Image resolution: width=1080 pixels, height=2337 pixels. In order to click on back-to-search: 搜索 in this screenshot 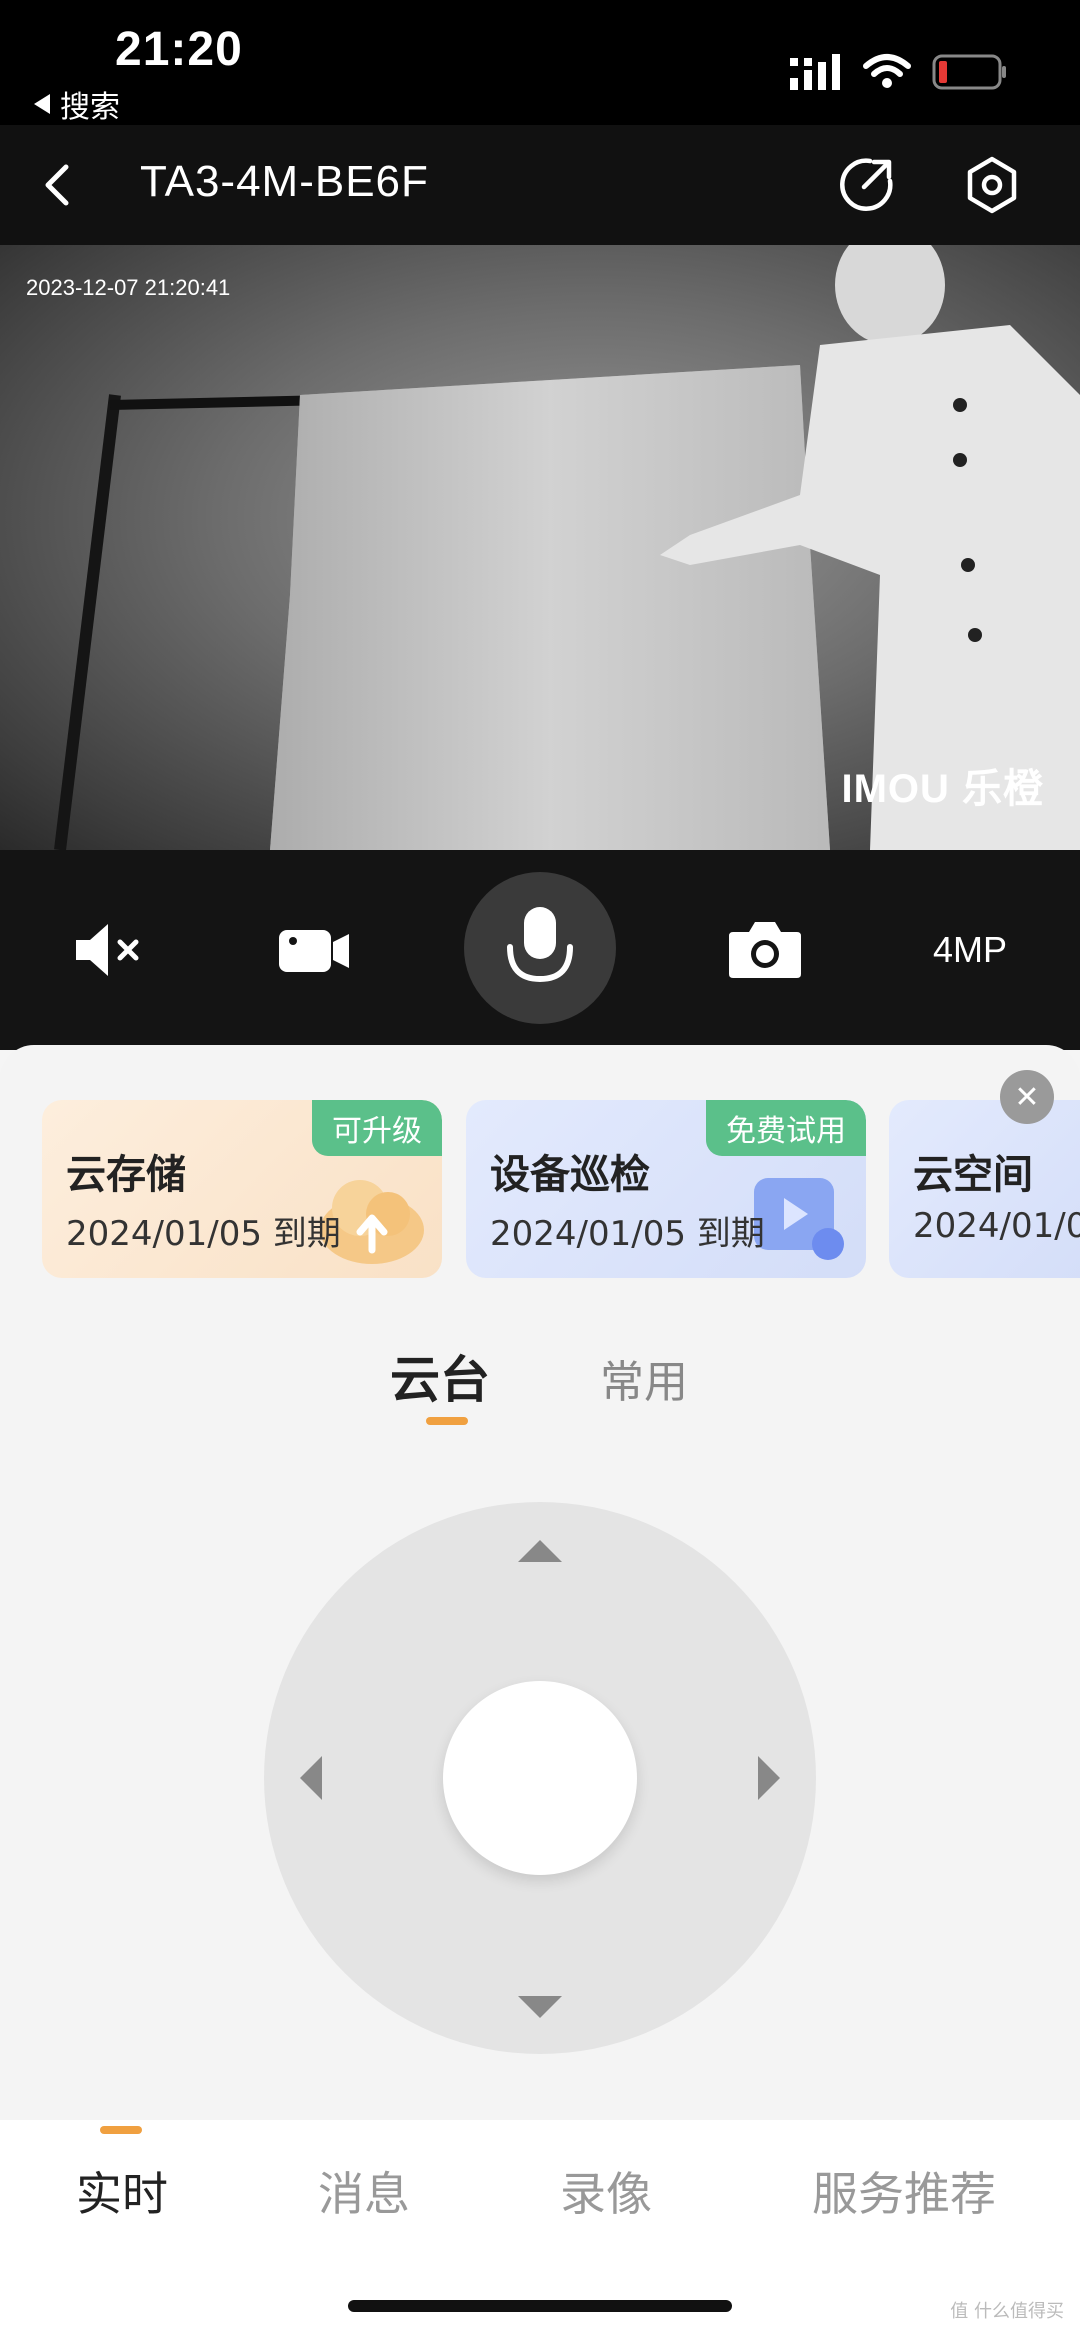, I will do `click(77, 104)`.